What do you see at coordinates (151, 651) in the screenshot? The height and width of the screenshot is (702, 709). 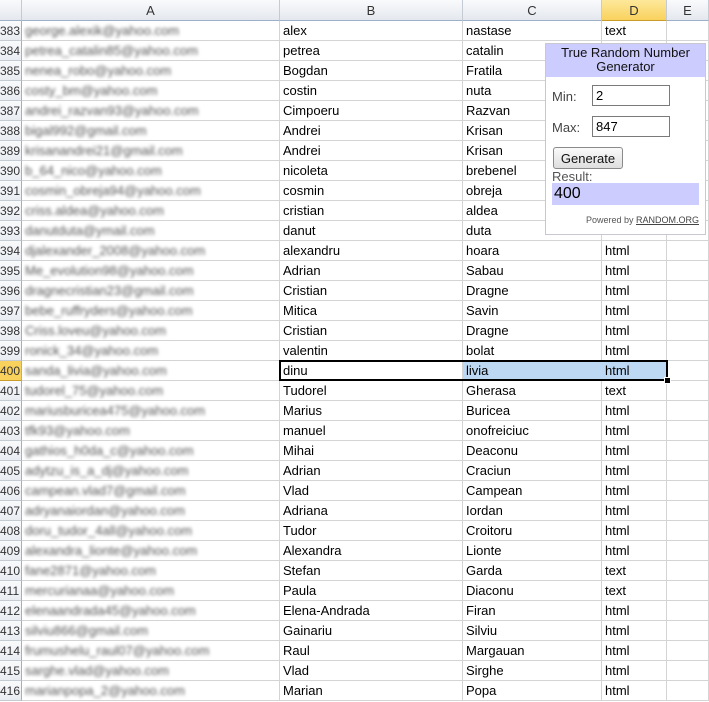 I see `cell-email: frumushelu_raul07@yahoo.com` at bounding box center [151, 651].